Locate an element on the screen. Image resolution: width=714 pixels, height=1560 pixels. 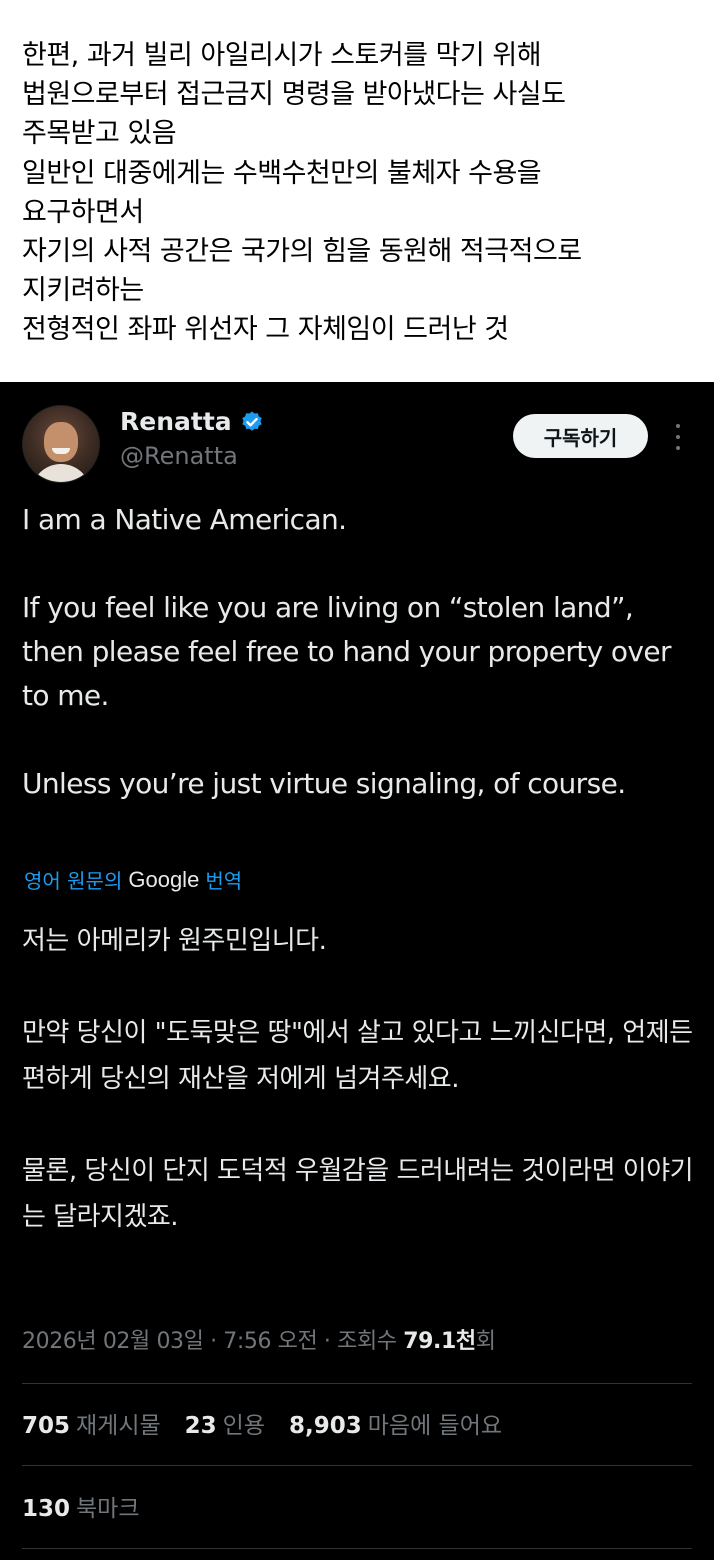
tweet-paragraph: I am a Native American. is located at coordinates (184, 519).